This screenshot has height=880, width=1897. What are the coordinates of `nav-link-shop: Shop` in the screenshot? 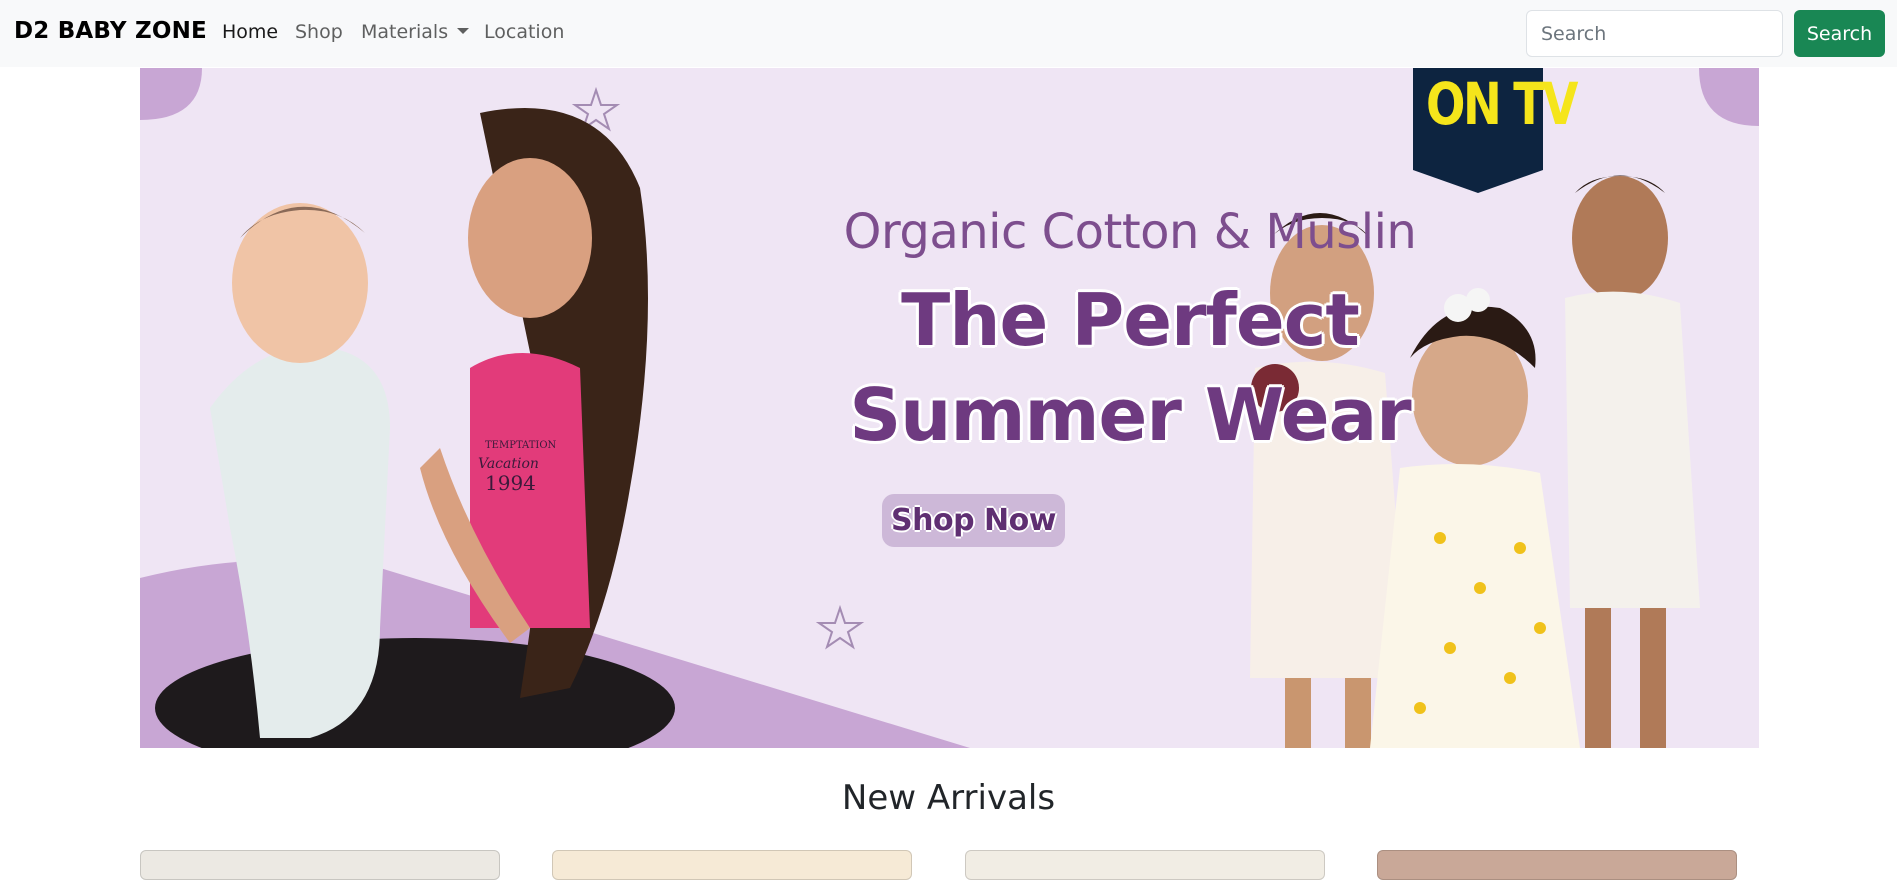 It's located at (319, 32).